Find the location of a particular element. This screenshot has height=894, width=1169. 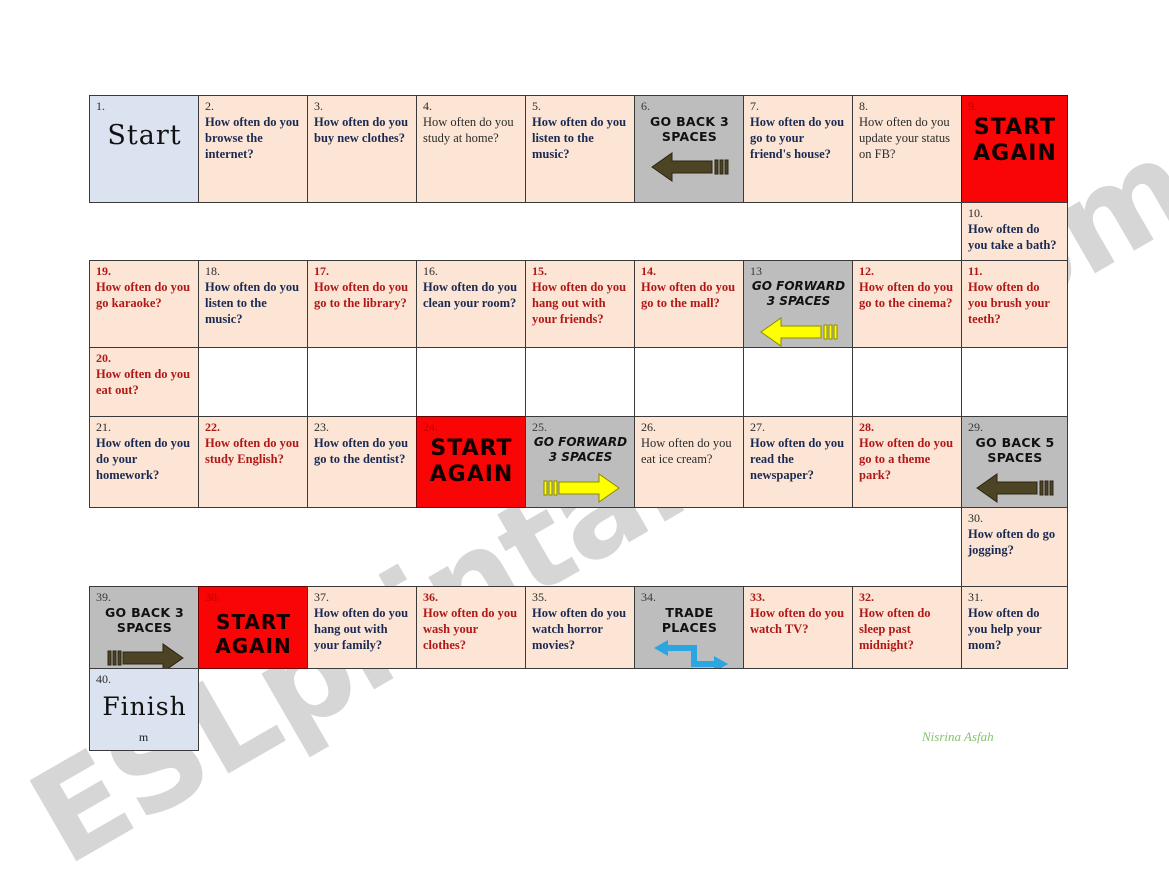

board-cell-question: 2. How often do you browse the internet? is located at coordinates (253, 149).